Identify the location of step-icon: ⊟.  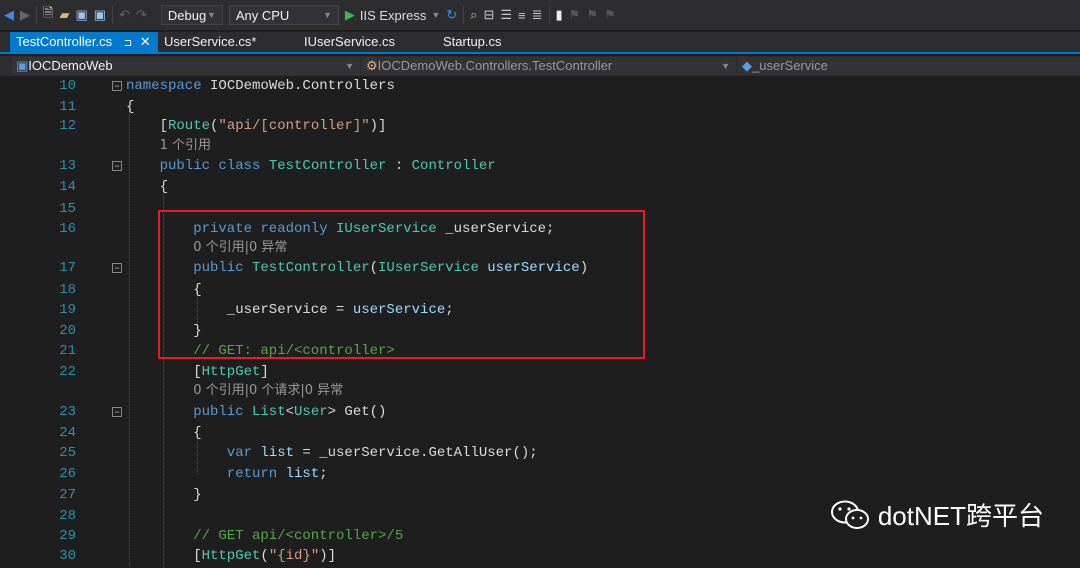
(488, 15).